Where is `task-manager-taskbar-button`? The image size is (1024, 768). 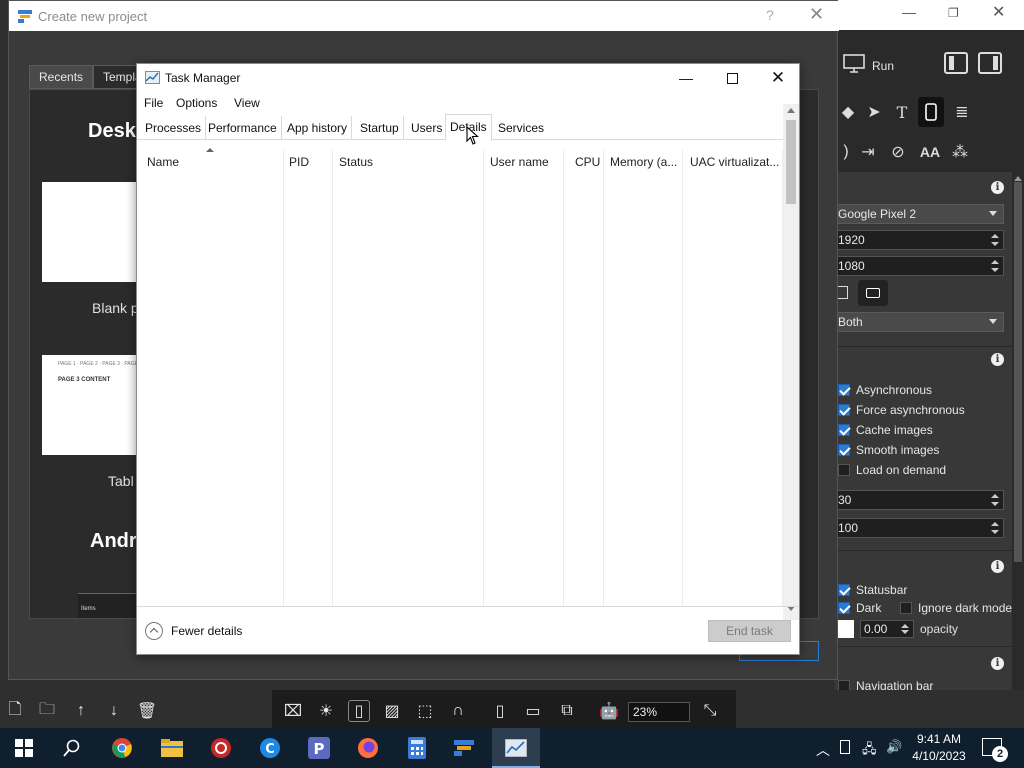
task-manager-taskbar-button is located at coordinates (516, 748).